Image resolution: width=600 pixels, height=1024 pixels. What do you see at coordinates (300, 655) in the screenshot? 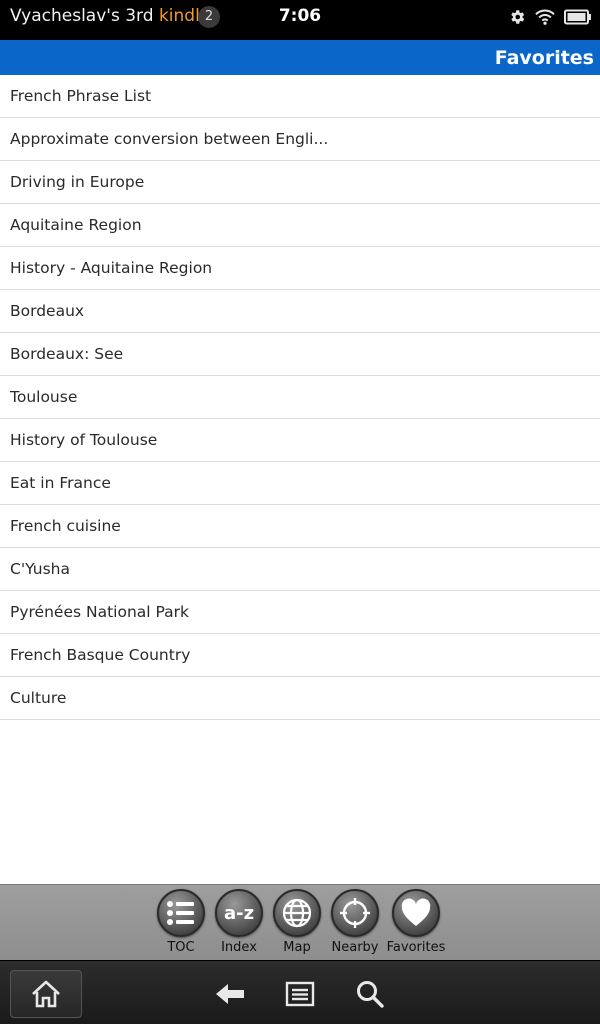
I see `favorite-list-item: French Basque Country` at bounding box center [300, 655].